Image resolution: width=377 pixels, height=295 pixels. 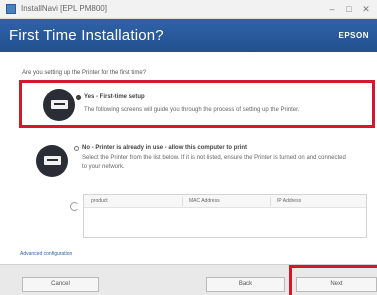 What do you see at coordinates (60, 284) in the screenshot?
I see `cancel-button: Cancel` at bounding box center [60, 284].